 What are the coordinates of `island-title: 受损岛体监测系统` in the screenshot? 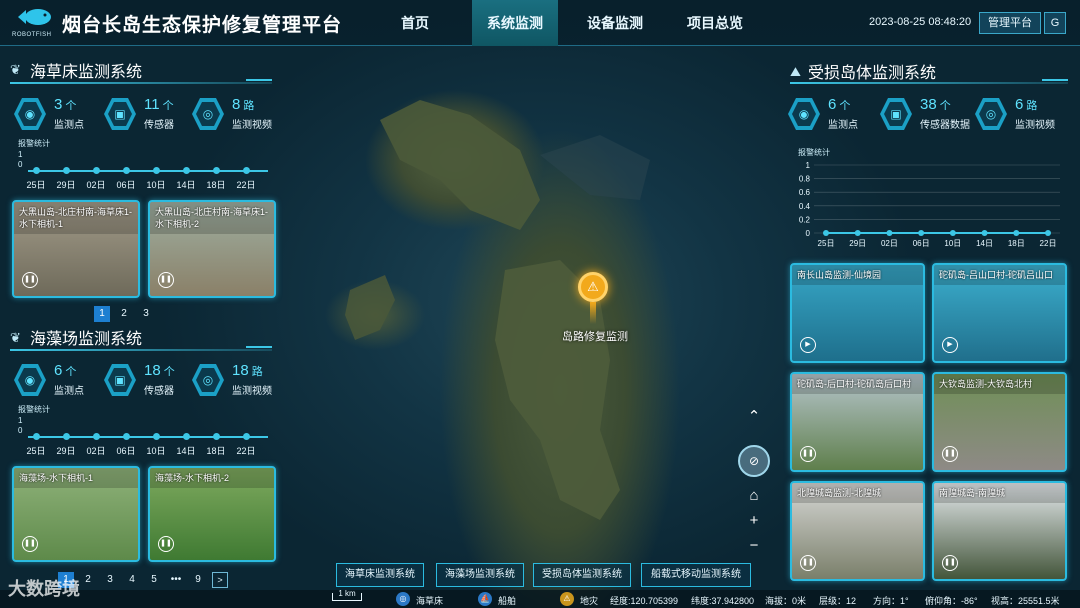 It's located at (872, 73).